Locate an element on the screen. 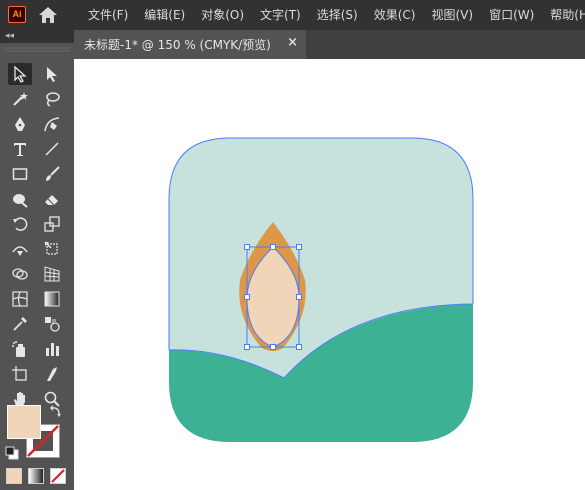 The width and height of the screenshot is (585, 490). menu-file: 文件(F) is located at coordinates (108, 15).